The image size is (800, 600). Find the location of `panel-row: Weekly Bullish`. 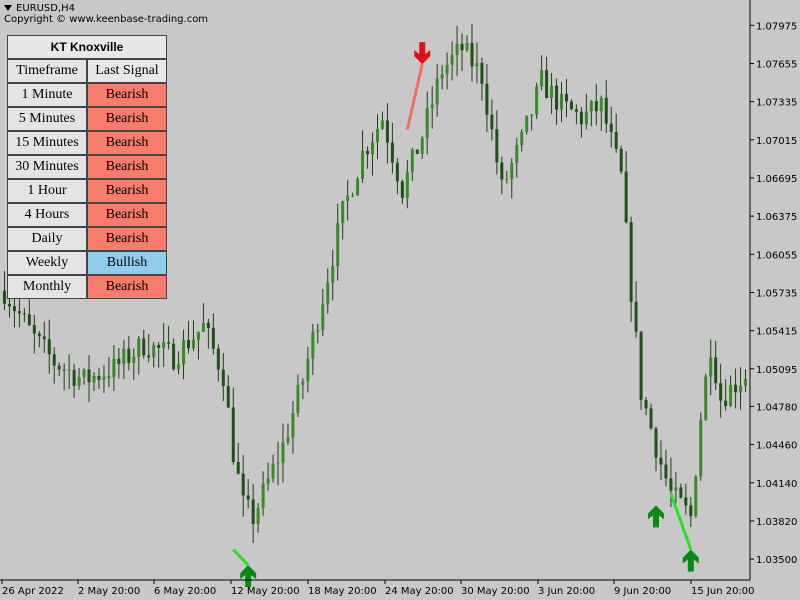

panel-row: Weekly Bullish is located at coordinates (87, 263).